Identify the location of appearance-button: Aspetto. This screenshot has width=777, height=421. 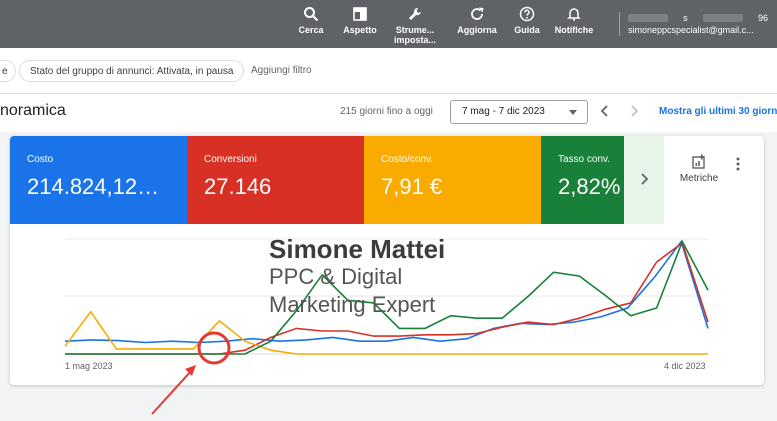
(360, 20).